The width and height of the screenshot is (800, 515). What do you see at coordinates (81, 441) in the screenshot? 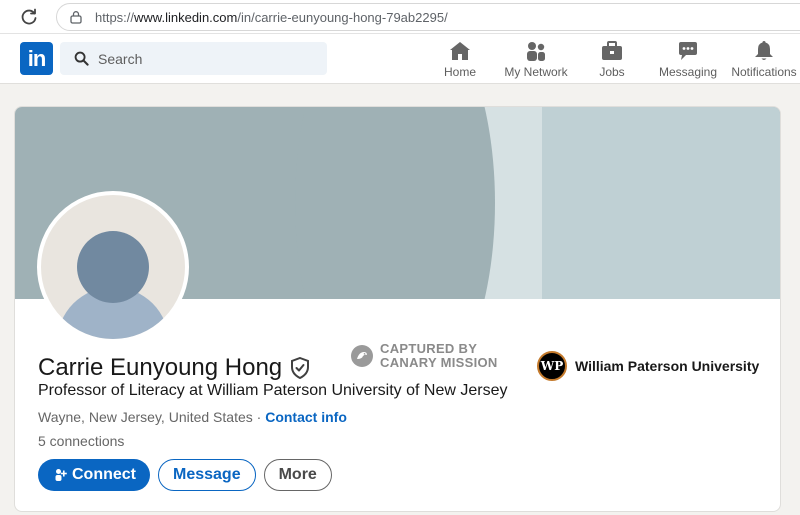
I see `connections-count: 5 connections` at bounding box center [81, 441].